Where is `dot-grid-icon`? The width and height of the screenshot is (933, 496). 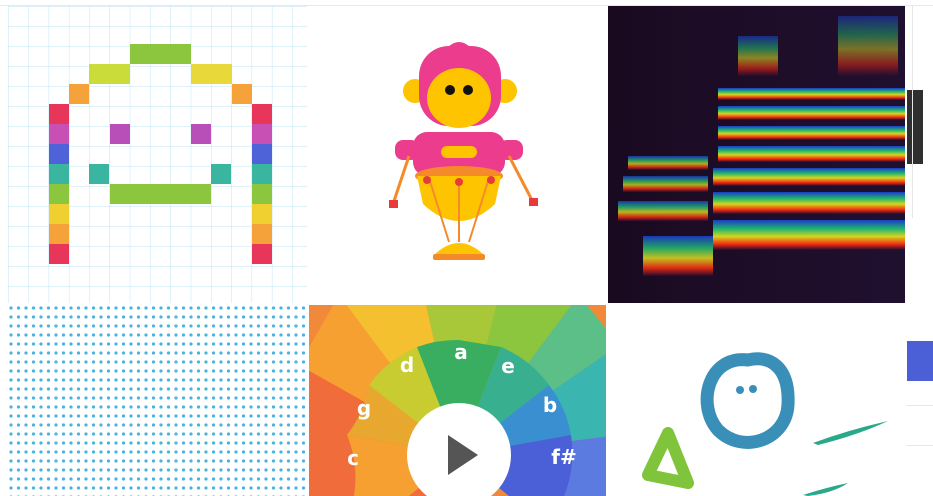 dot-grid-icon is located at coordinates (157, 400).